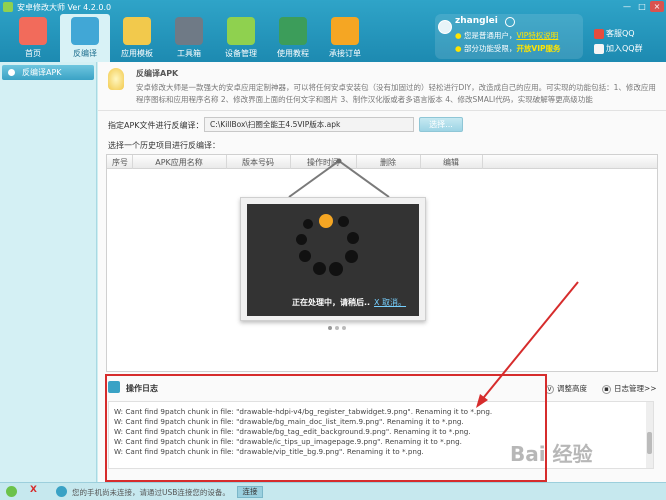 The height and width of the screenshot is (500, 666). I want to click on watermark: Bai 经验, so click(551, 454).